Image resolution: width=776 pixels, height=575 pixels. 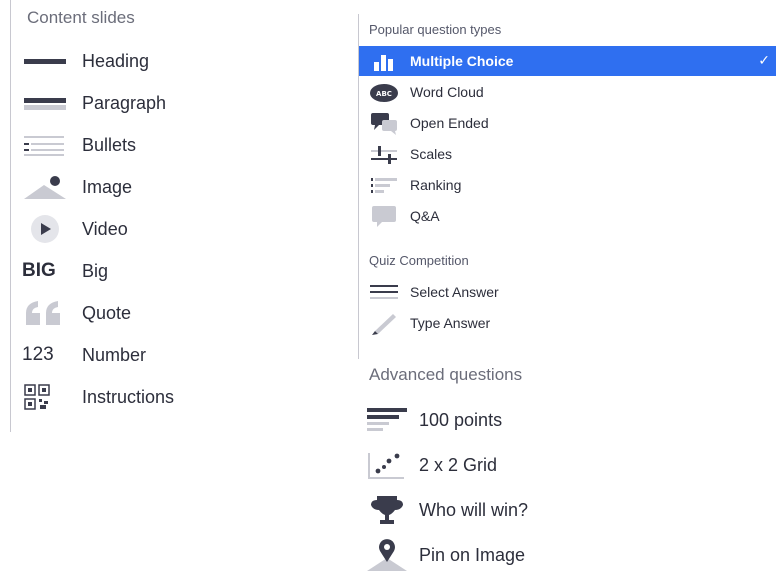 I want to click on points-icon, so click(x=387, y=420).